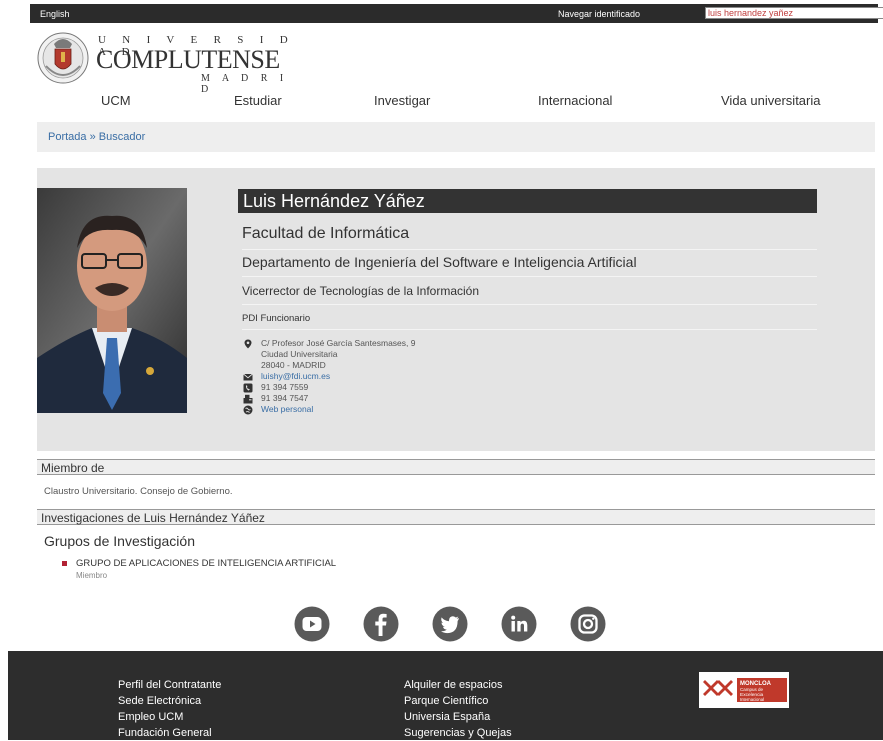  What do you see at coordinates (64, 563) in the screenshot?
I see `bullet-icon` at bounding box center [64, 563].